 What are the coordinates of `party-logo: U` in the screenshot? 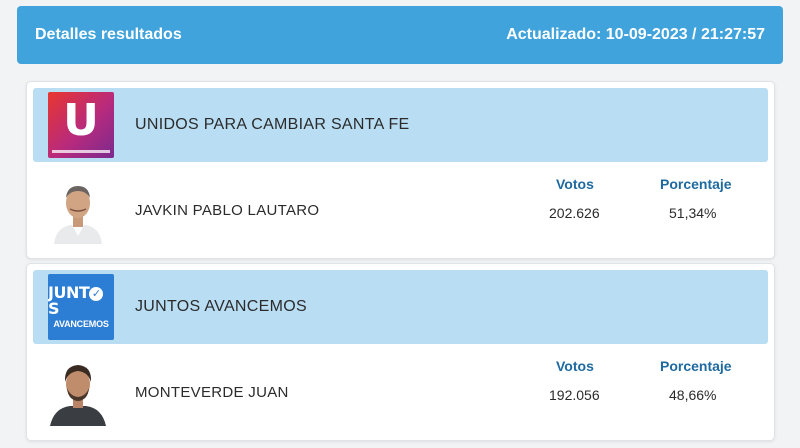 It's located at (81, 125).